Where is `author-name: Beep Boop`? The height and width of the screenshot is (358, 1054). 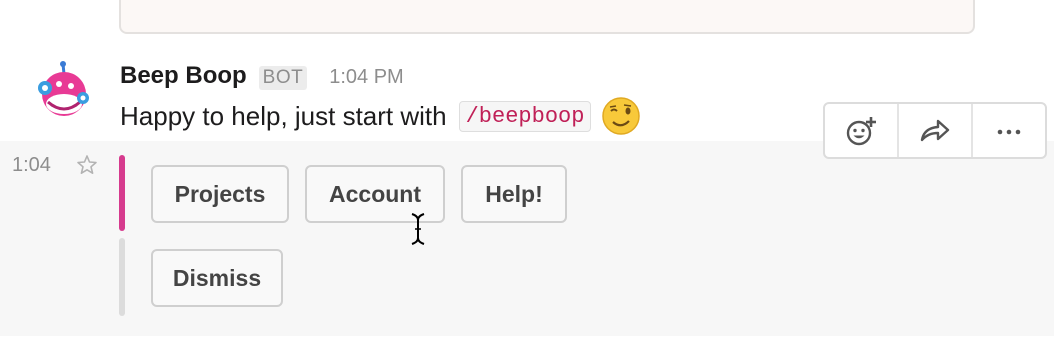 author-name: Beep Boop is located at coordinates (183, 76).